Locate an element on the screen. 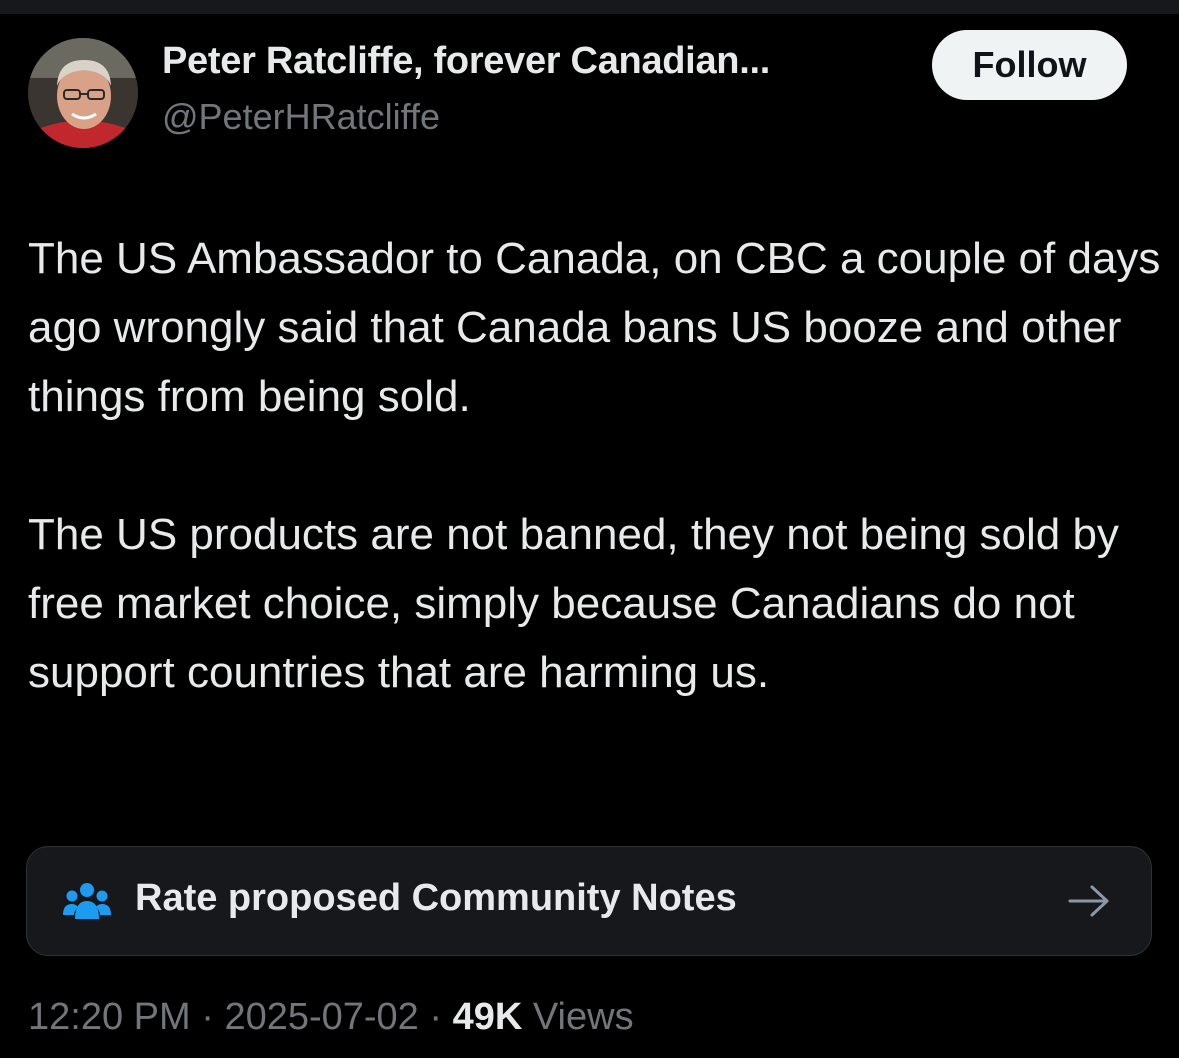 This screenshot has height=1058, width=1179. top-divider is located at coordinates (589, 7).